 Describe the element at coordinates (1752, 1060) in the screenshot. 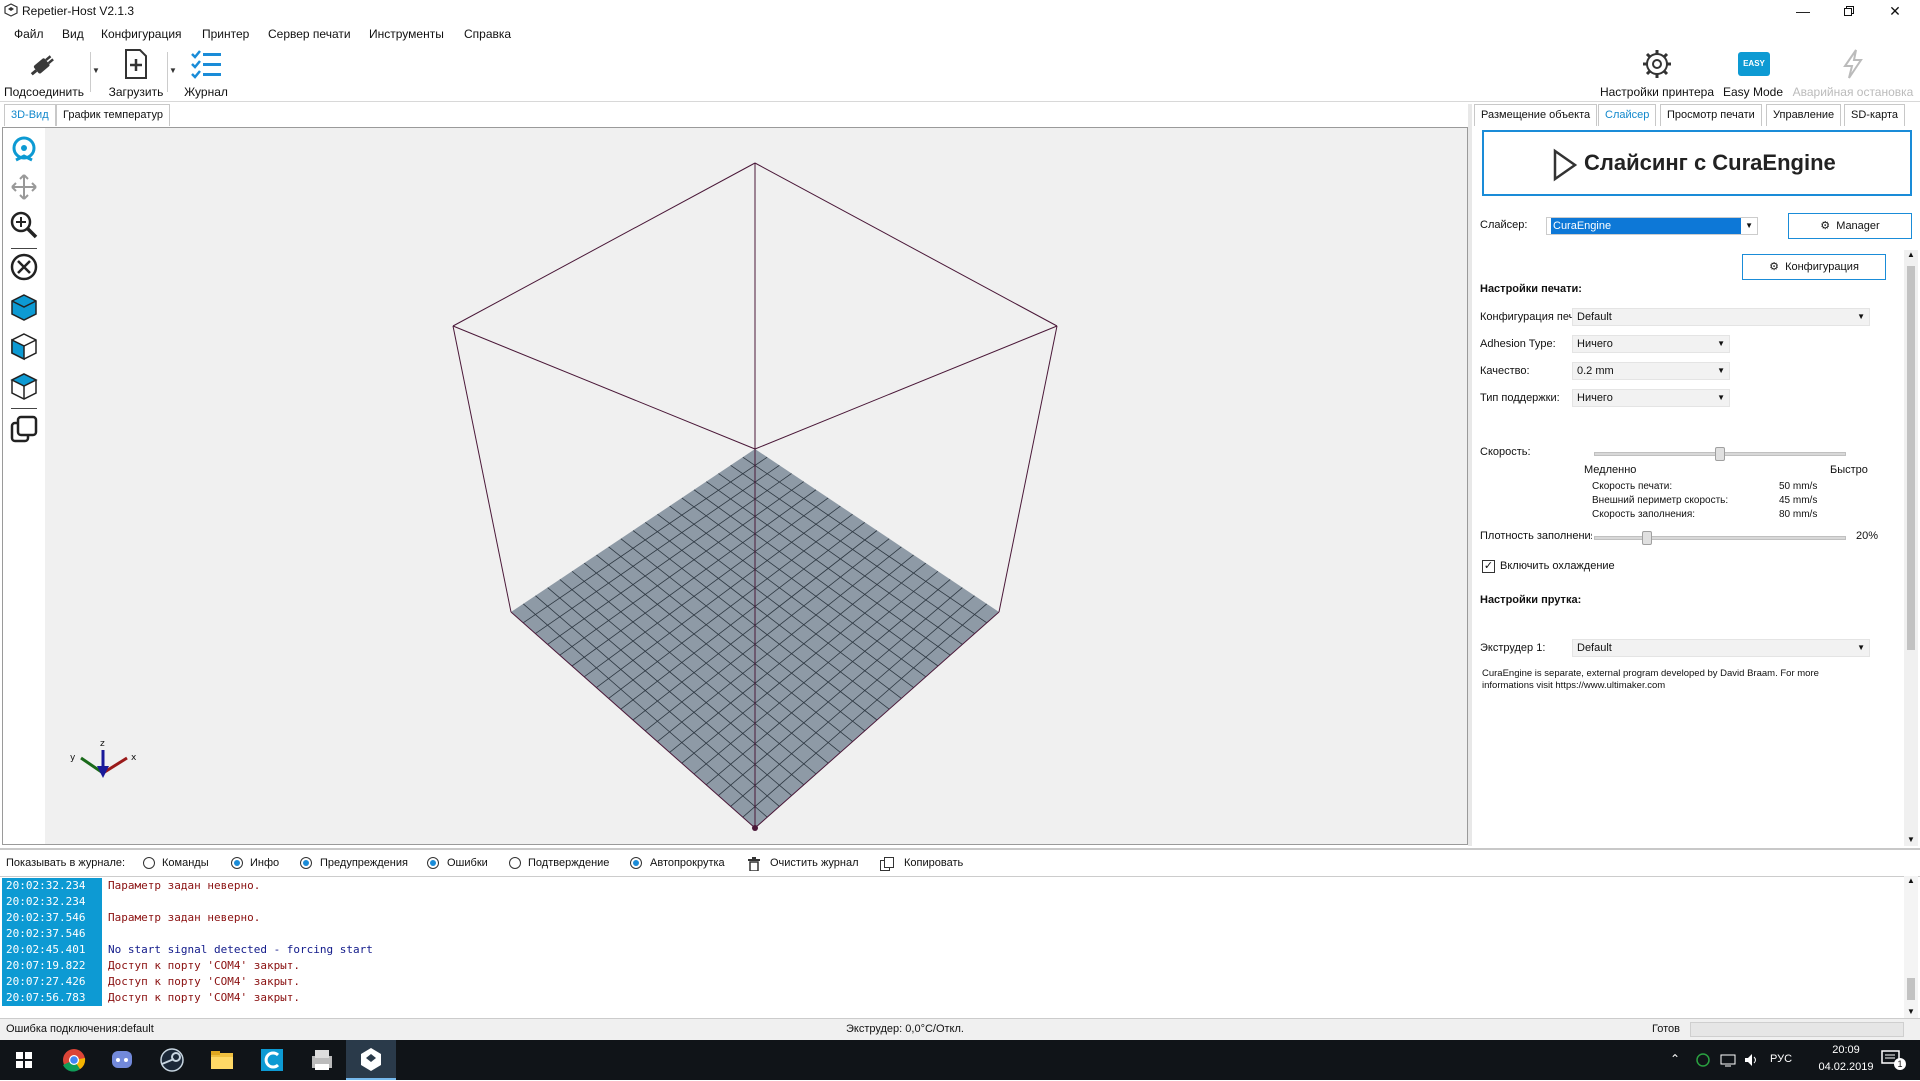

I see `volume-icon` at that location.